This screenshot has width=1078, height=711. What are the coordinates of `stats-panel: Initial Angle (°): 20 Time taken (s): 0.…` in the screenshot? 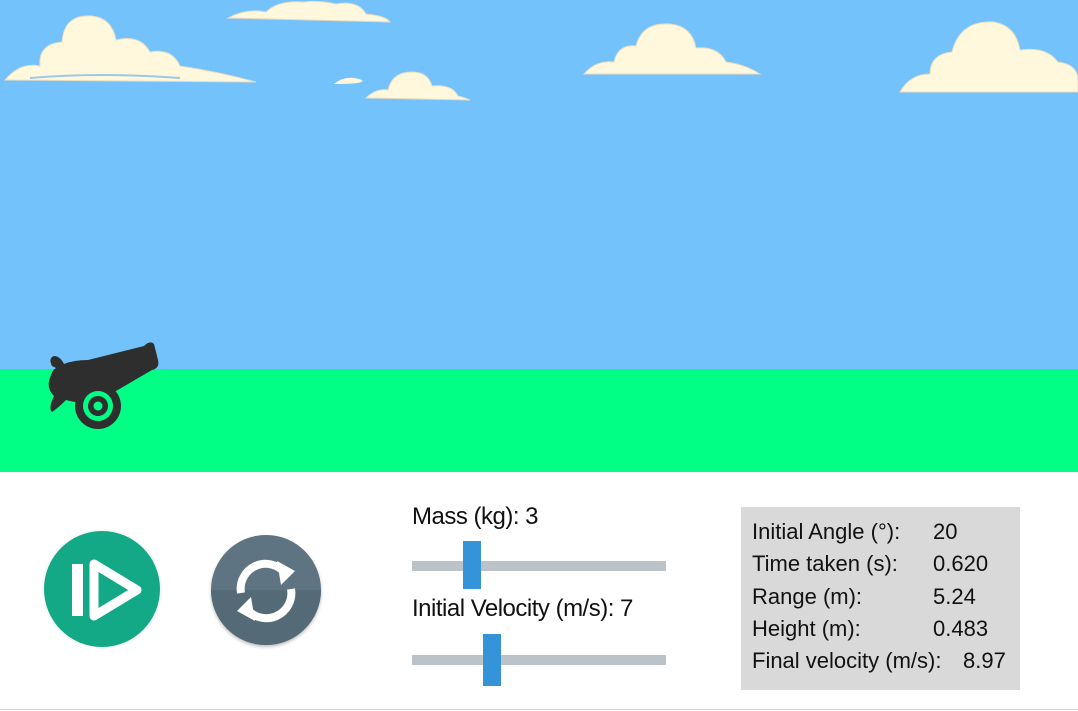 It's located at (880, 598).